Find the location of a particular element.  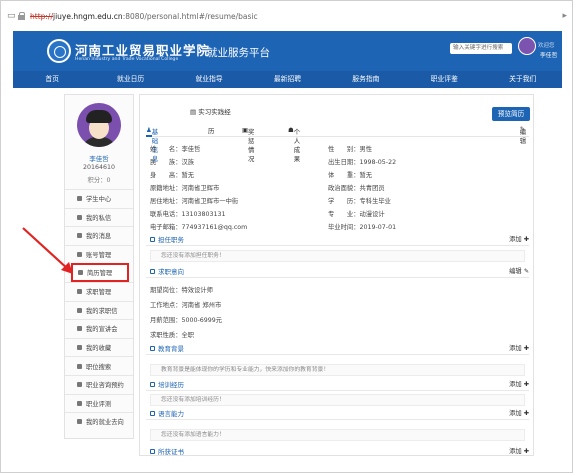

section-title-label: 培训经历 is located at coordinates (171, 385).